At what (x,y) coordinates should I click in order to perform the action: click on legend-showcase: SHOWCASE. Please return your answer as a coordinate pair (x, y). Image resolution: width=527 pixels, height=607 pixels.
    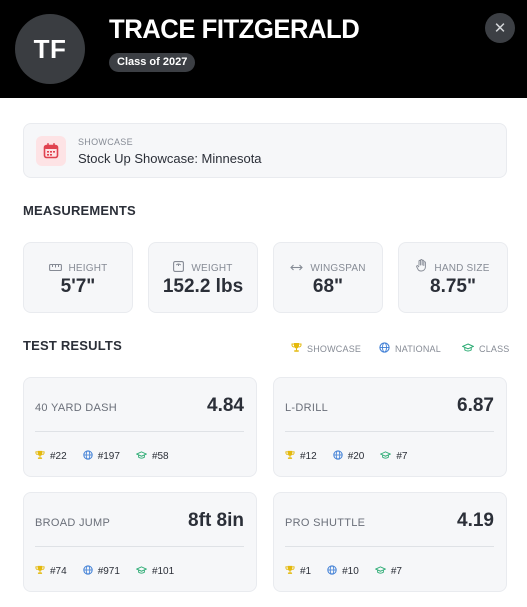
    Looking at the image, I should click on (326, 349).